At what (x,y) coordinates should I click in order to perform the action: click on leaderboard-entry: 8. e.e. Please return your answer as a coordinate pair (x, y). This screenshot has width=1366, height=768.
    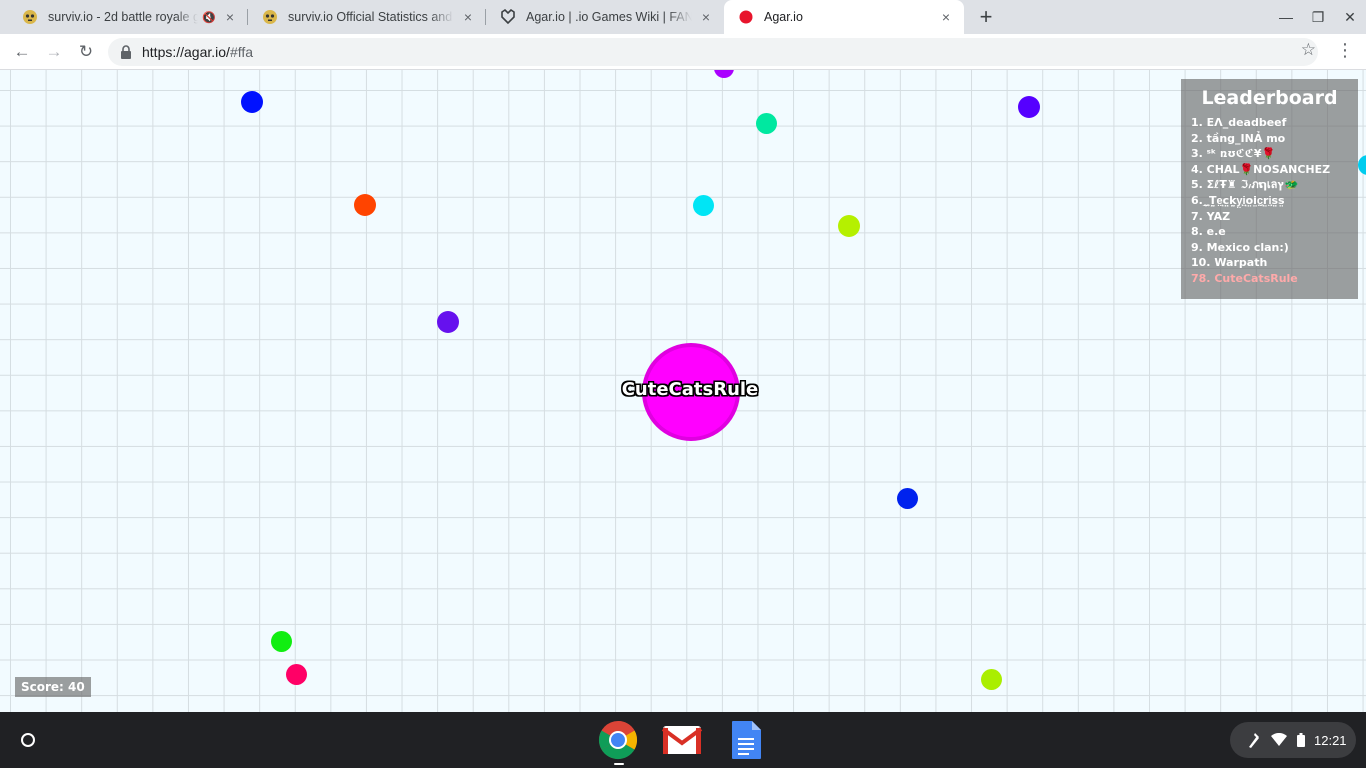
    Looking at the image, I should click on (1208, 232).